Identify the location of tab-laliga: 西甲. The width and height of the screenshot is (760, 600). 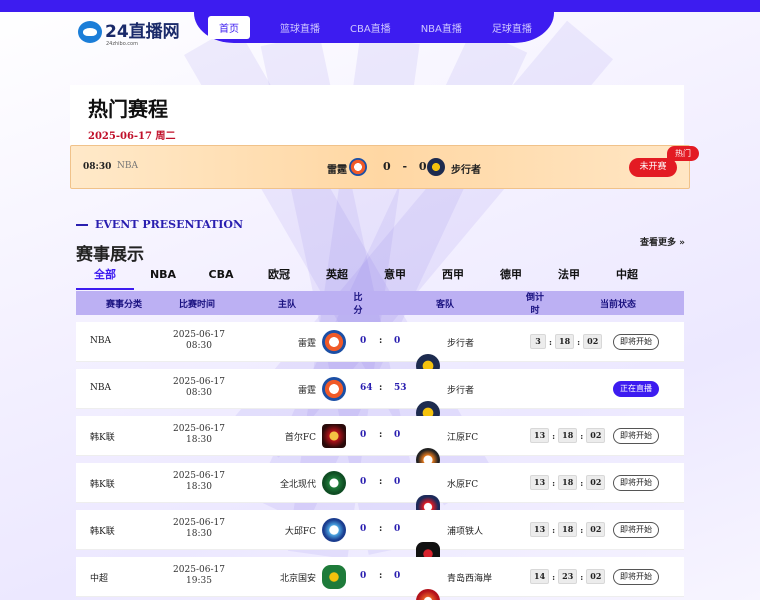
(453, 277).